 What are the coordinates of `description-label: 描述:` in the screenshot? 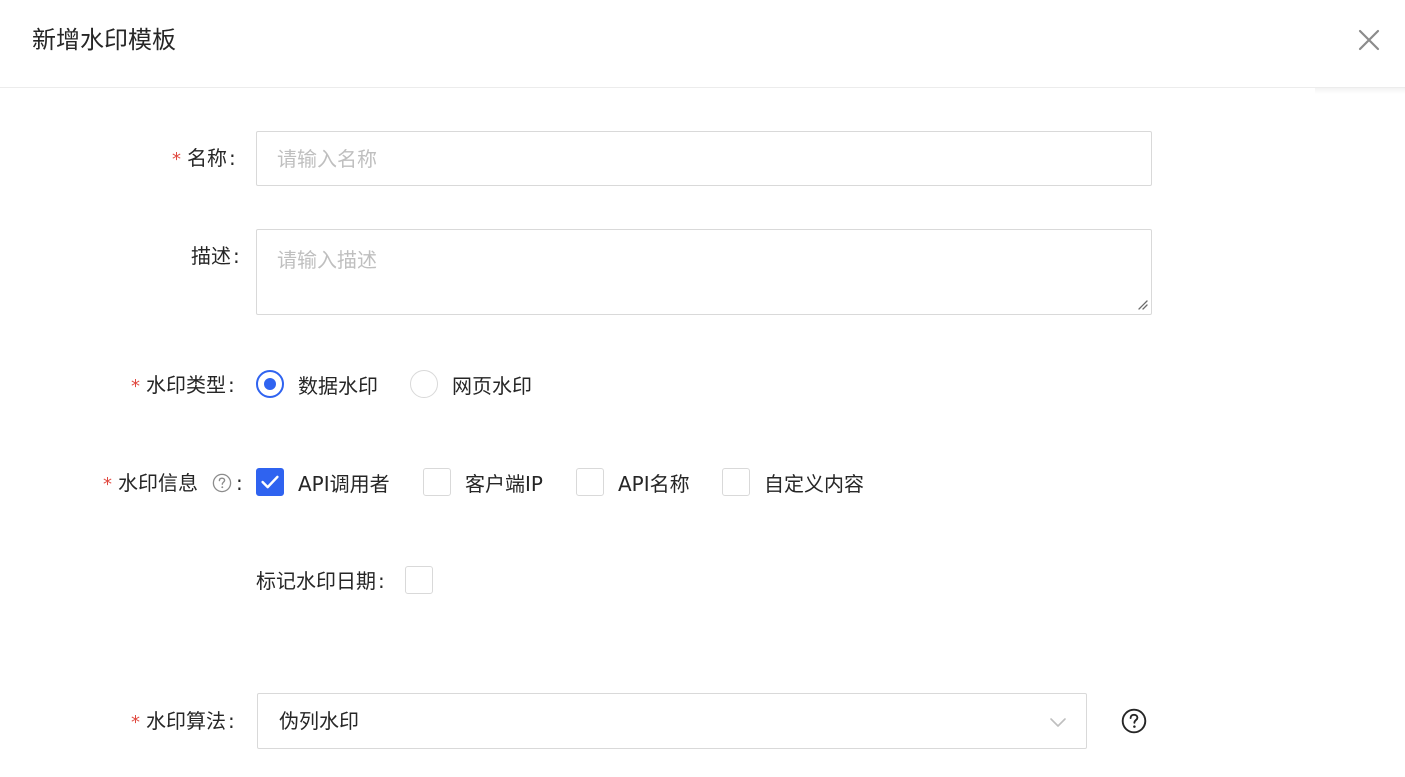 It's located at (215, 256).